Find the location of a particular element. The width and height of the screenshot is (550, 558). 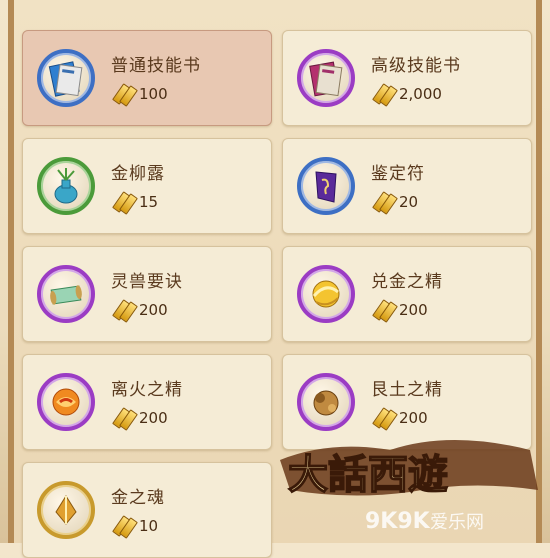

shop-item-card: 鉴定符 20 is located at coordinates (407, 186).